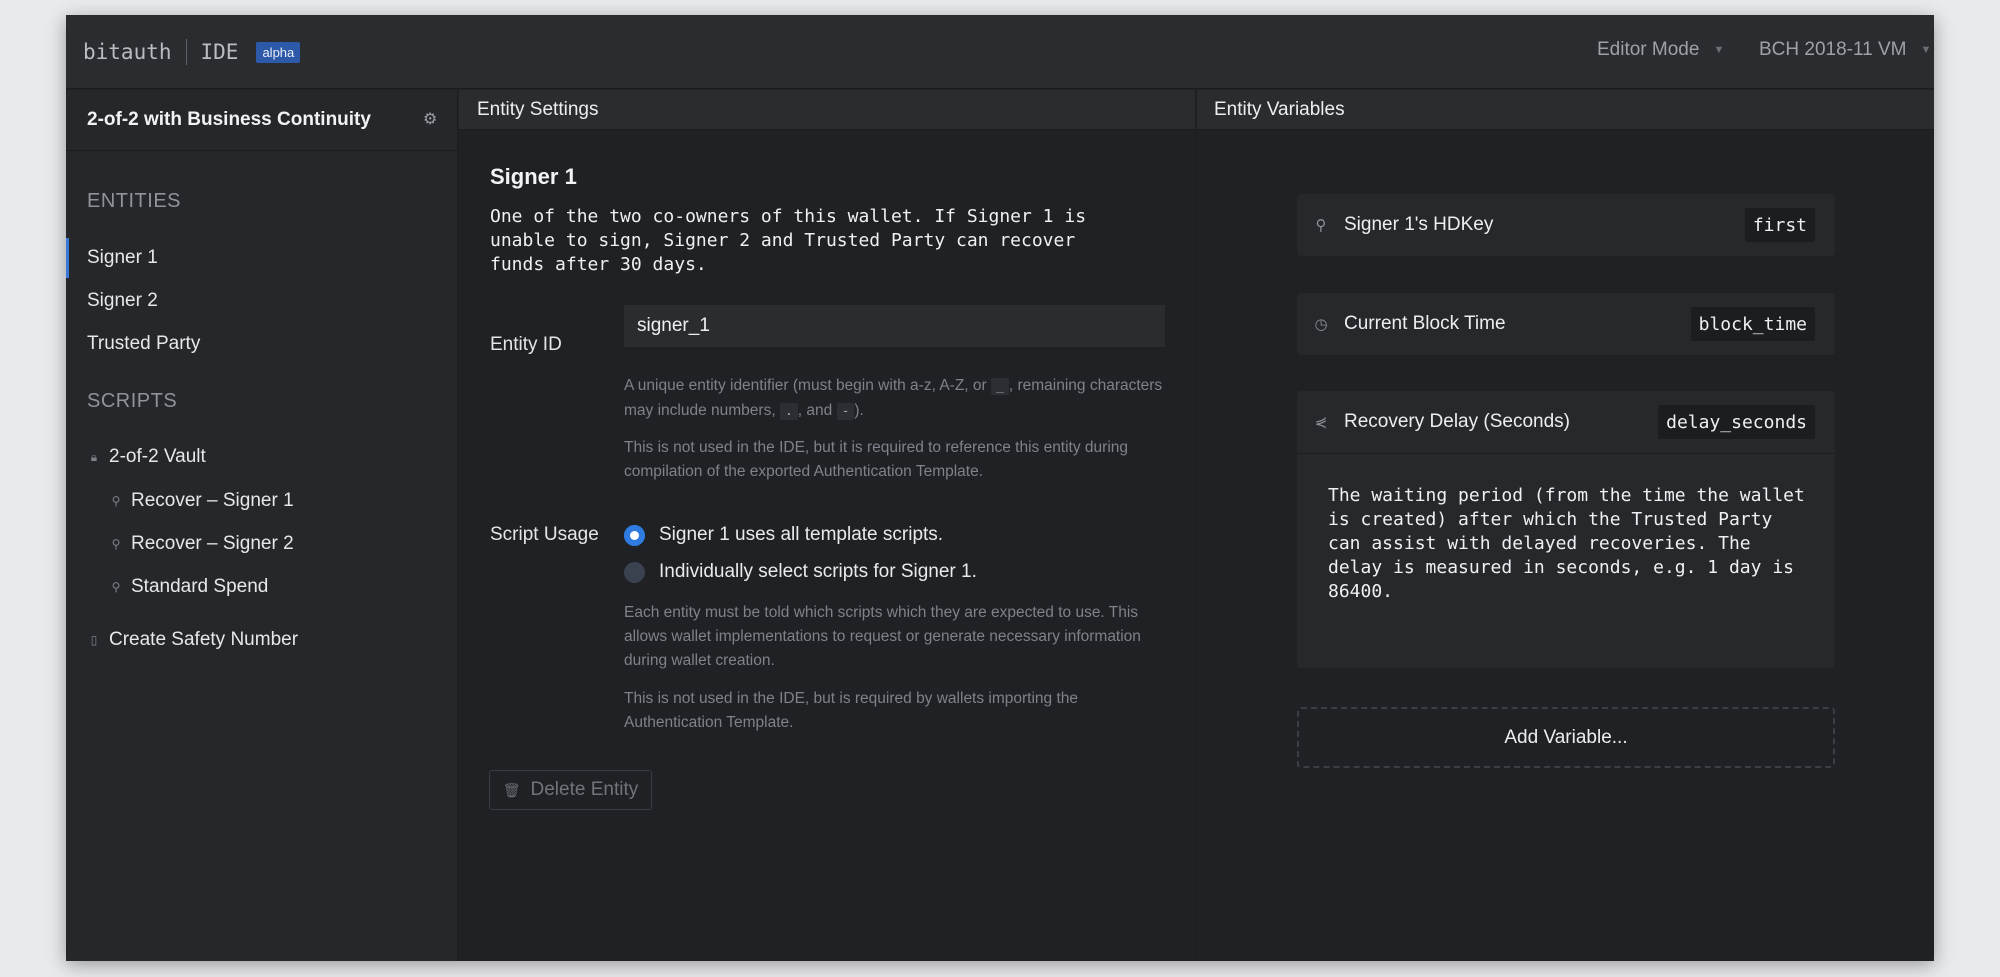 The height and width of the screenshot is (977, 2000). I want to click on gear-icon: ⚙, so click(431, 120).